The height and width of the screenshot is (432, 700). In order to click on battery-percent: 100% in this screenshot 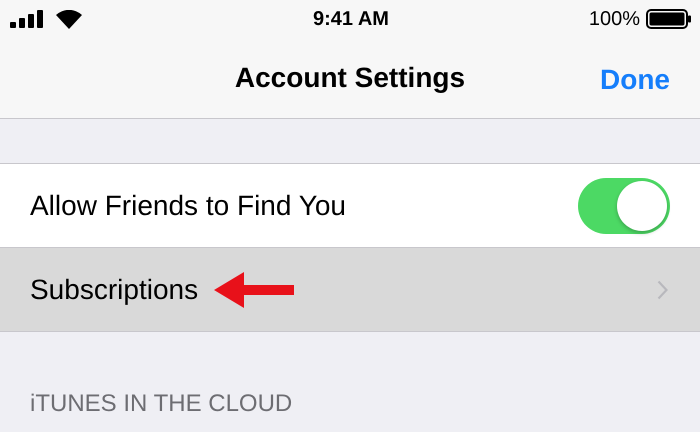, I will do `click(614, 19)`.